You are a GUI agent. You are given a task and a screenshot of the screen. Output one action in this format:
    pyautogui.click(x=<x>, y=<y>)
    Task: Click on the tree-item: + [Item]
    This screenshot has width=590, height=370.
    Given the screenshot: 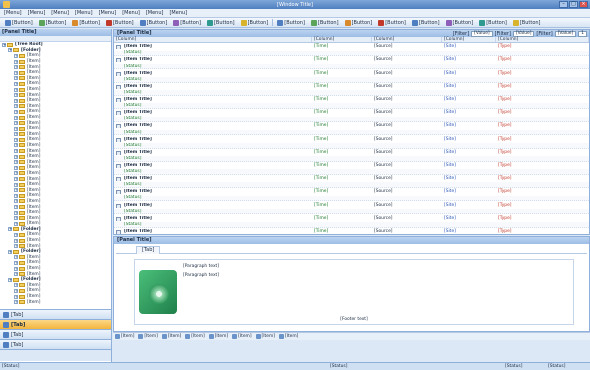 What is the action you would take?
    pyautogui.click(x=55, y=302)
    